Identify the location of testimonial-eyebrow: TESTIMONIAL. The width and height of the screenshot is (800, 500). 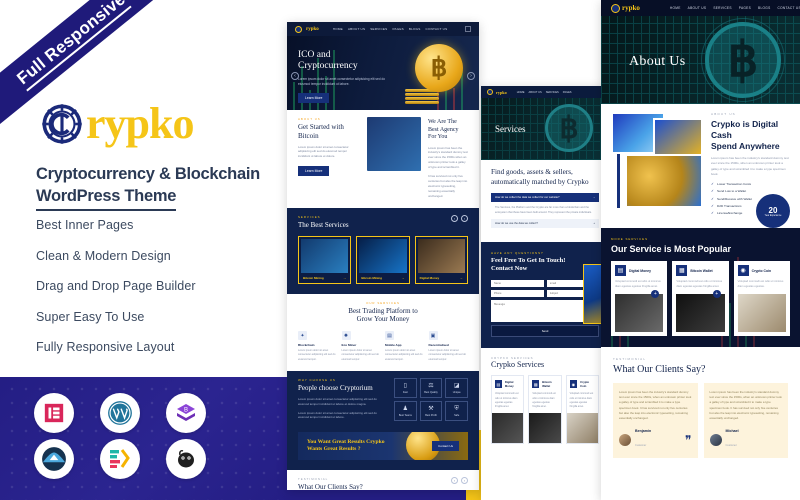
(630, 358).